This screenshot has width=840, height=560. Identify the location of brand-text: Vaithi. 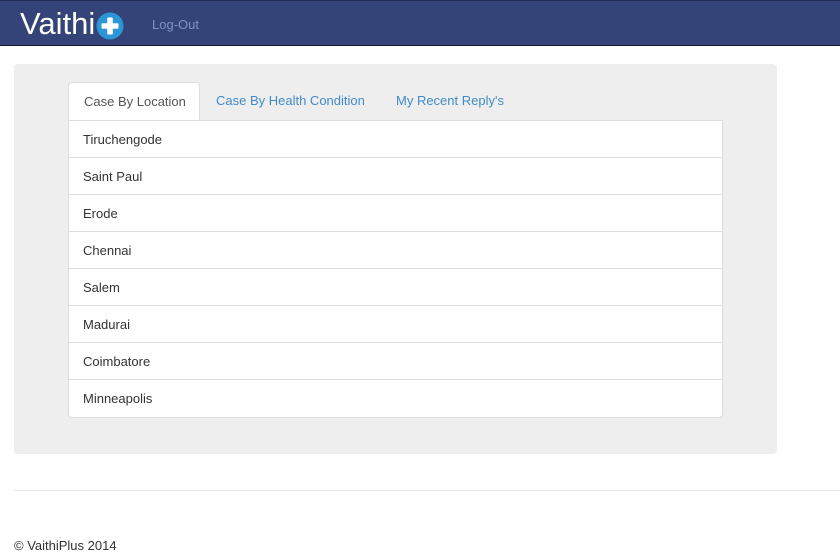
(58, 23).